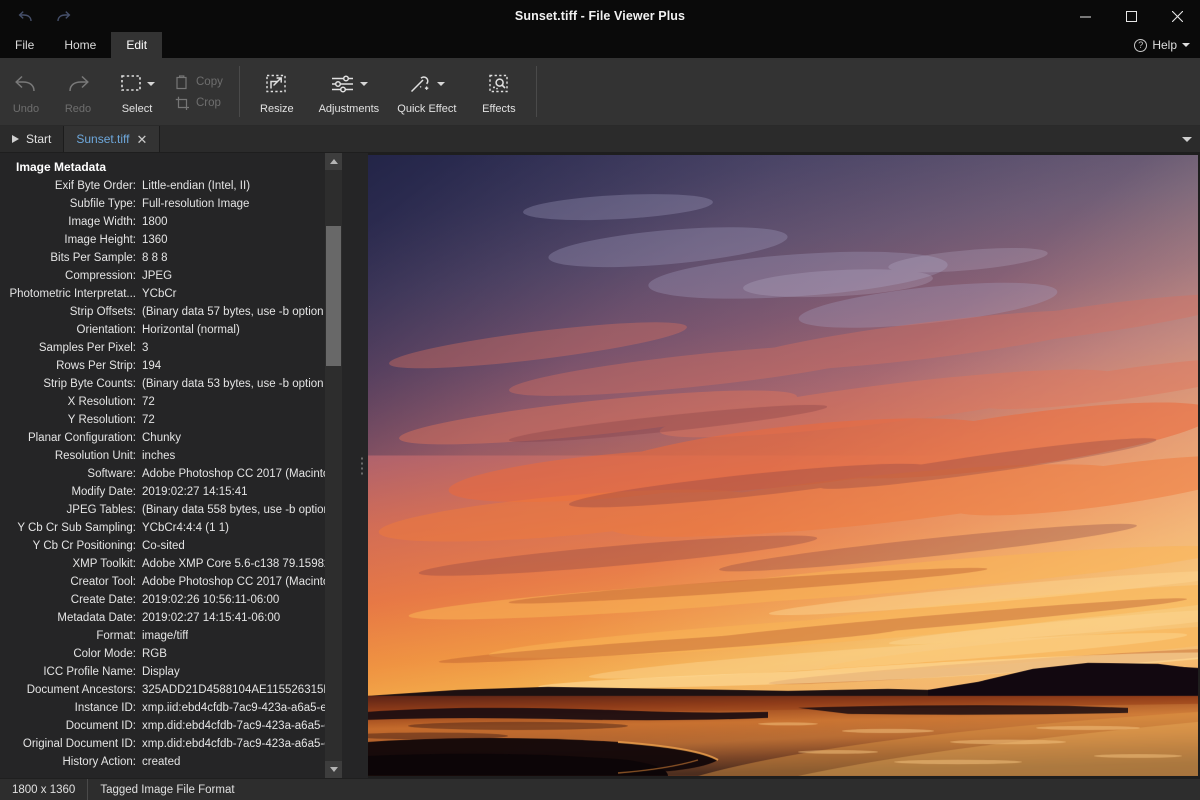 This screenshot has width=1200, height=800. What do you see at coordinates (137, 45) in the screenshot?
I see `tab-edit: Edit` at bounding box center [137, 45].